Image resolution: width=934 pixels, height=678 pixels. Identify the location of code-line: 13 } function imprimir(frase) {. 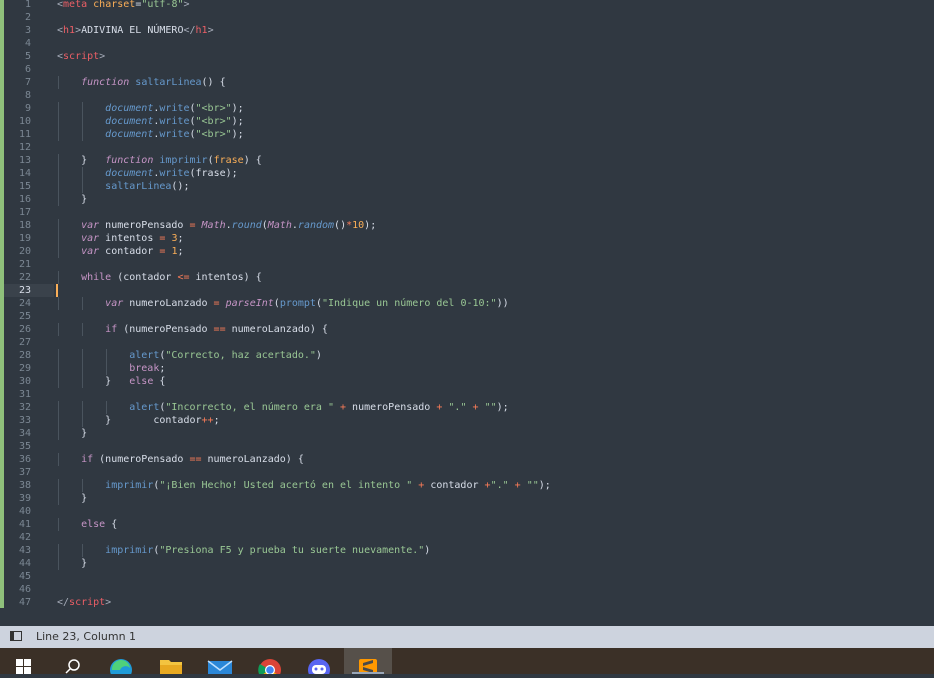
(467, 160).